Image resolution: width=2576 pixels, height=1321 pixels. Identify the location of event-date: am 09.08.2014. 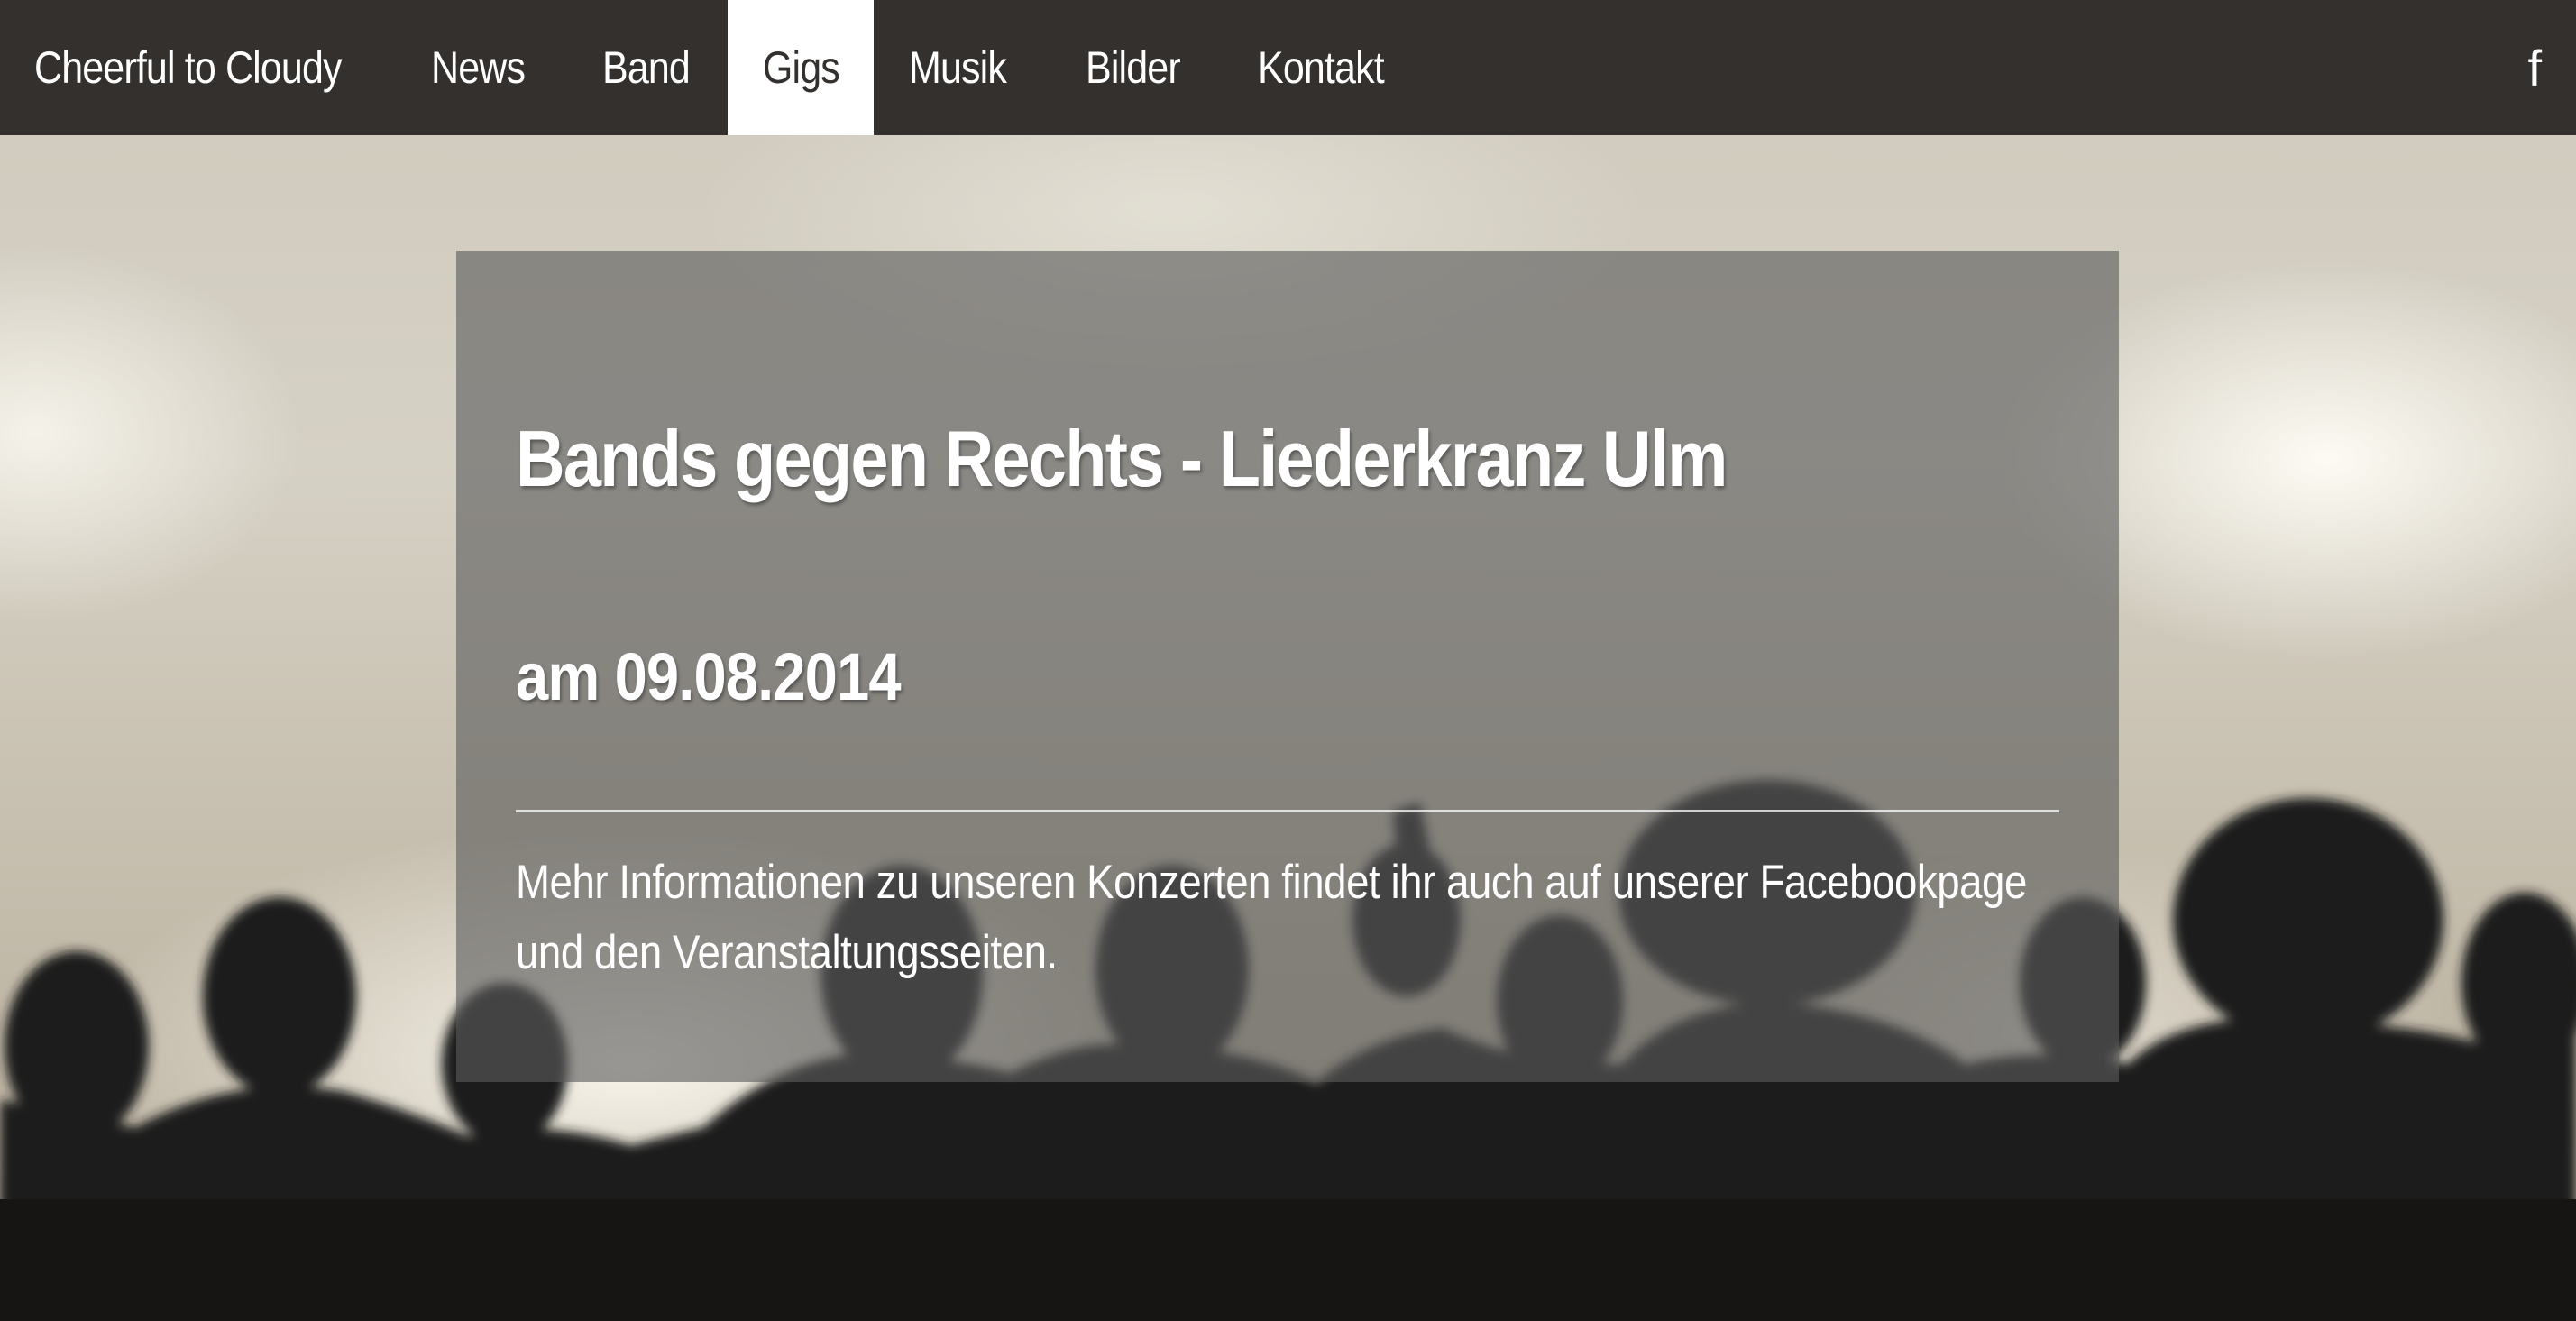
(709, 676).